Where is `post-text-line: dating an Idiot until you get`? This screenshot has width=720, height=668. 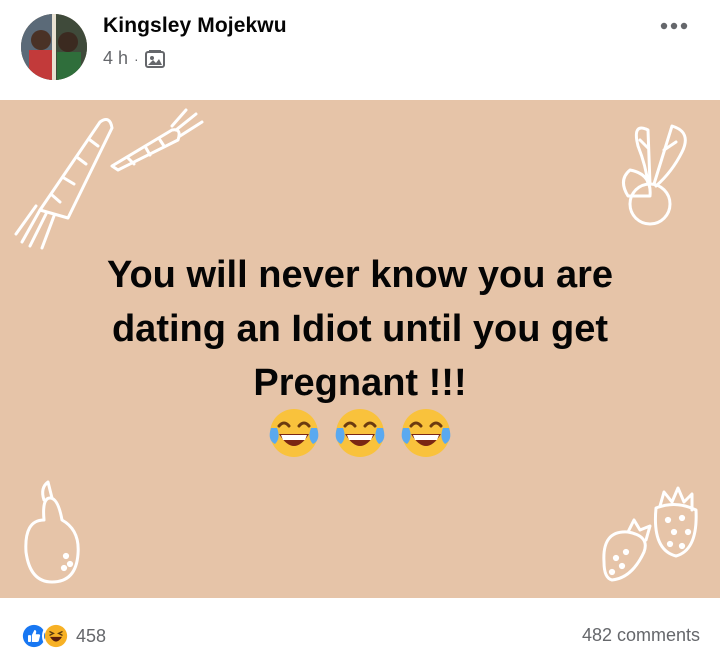 post-text-line: dating an Idiot until you get is located at coordinates (360, 329).